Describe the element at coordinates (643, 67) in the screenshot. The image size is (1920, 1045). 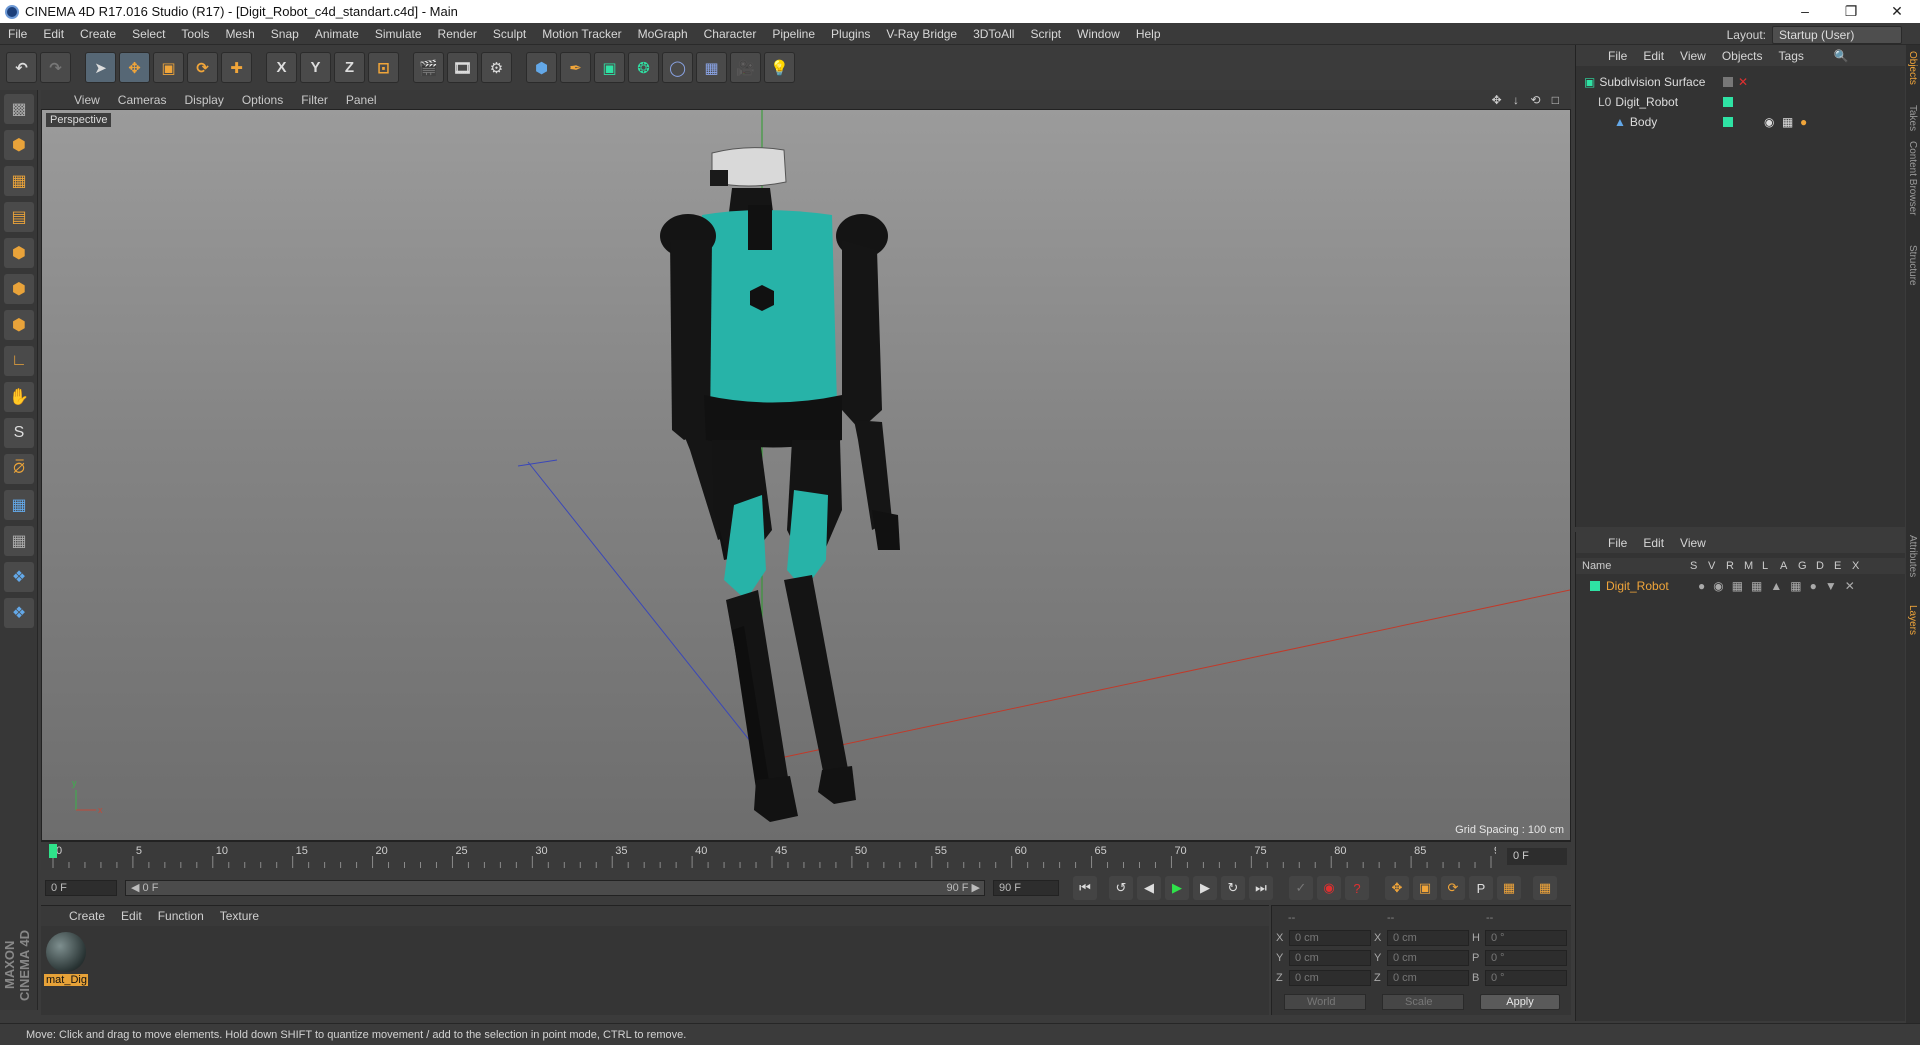
I see `array-icon: ❂` at that location.